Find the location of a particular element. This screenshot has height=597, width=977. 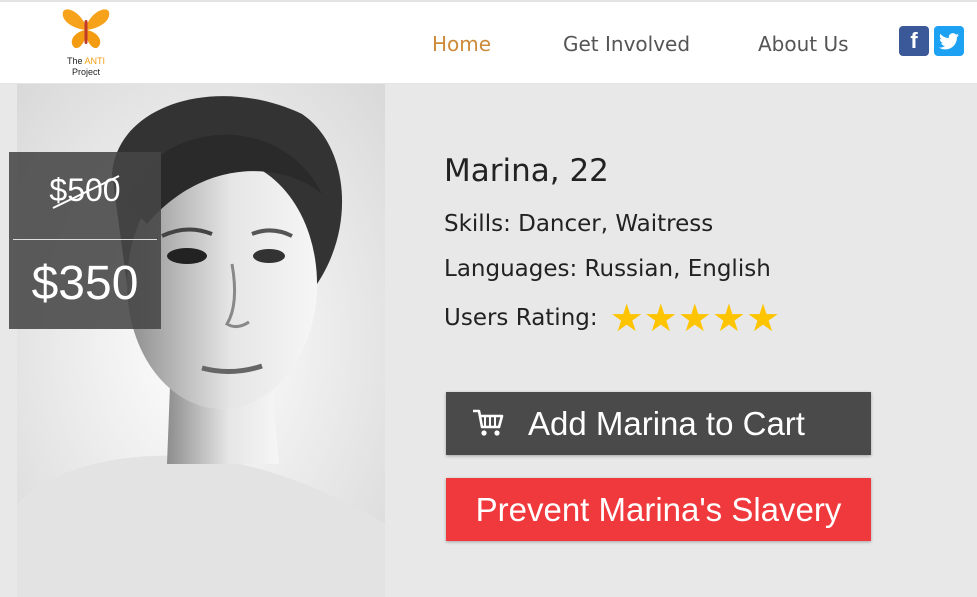

add-to-cart-label: Add Marina to Cart is located at coordinates (666, 423).